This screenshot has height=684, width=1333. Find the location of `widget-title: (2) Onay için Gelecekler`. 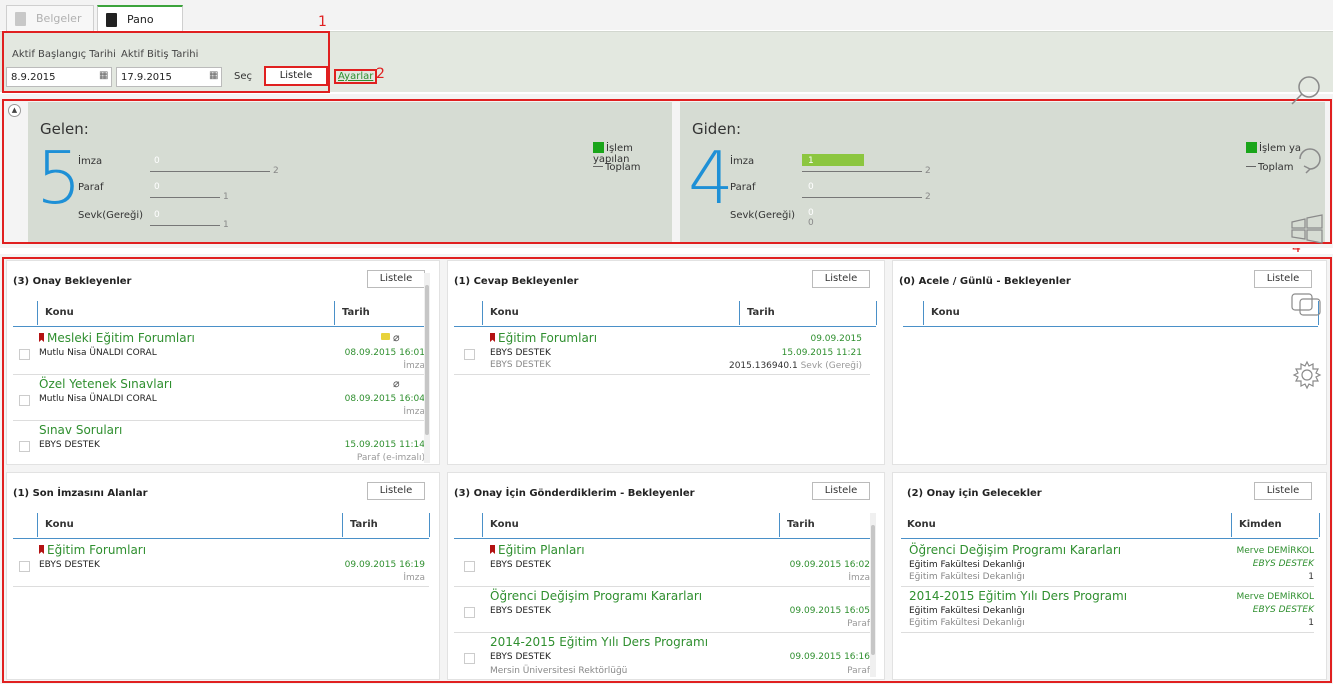

widget-title: (2) Onay için Gelecekler is located at coordinates (974, 493).